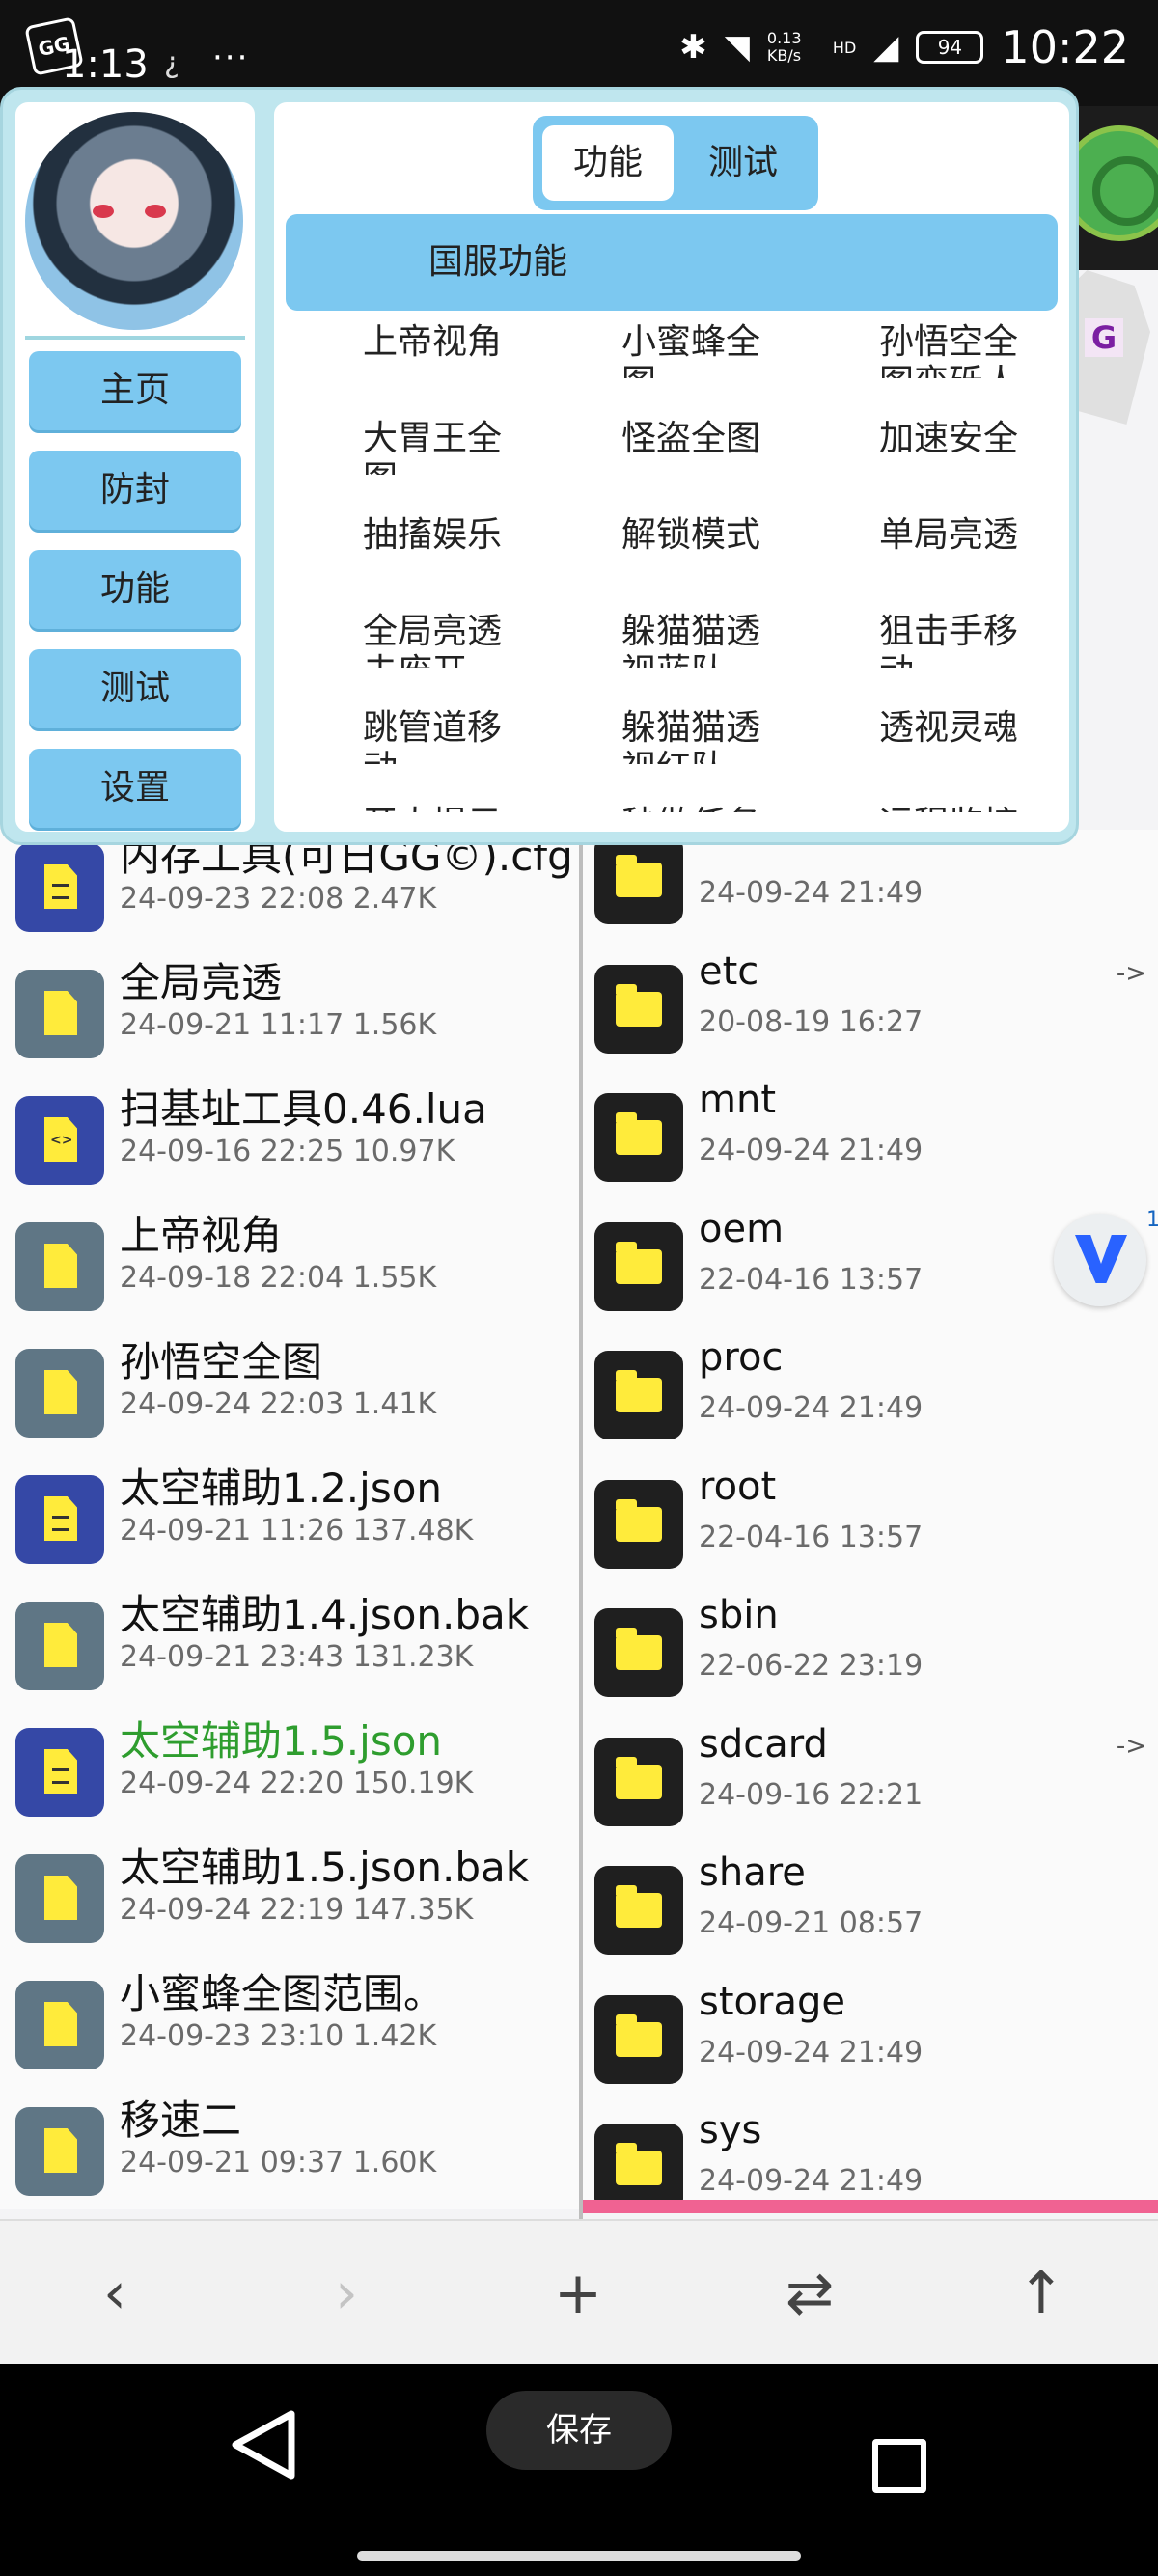 This screenshot has height=2576, width=1158. I want to click on bottom-toolbar: ‹ › + ⇄ ↑, so click(579, 2292).